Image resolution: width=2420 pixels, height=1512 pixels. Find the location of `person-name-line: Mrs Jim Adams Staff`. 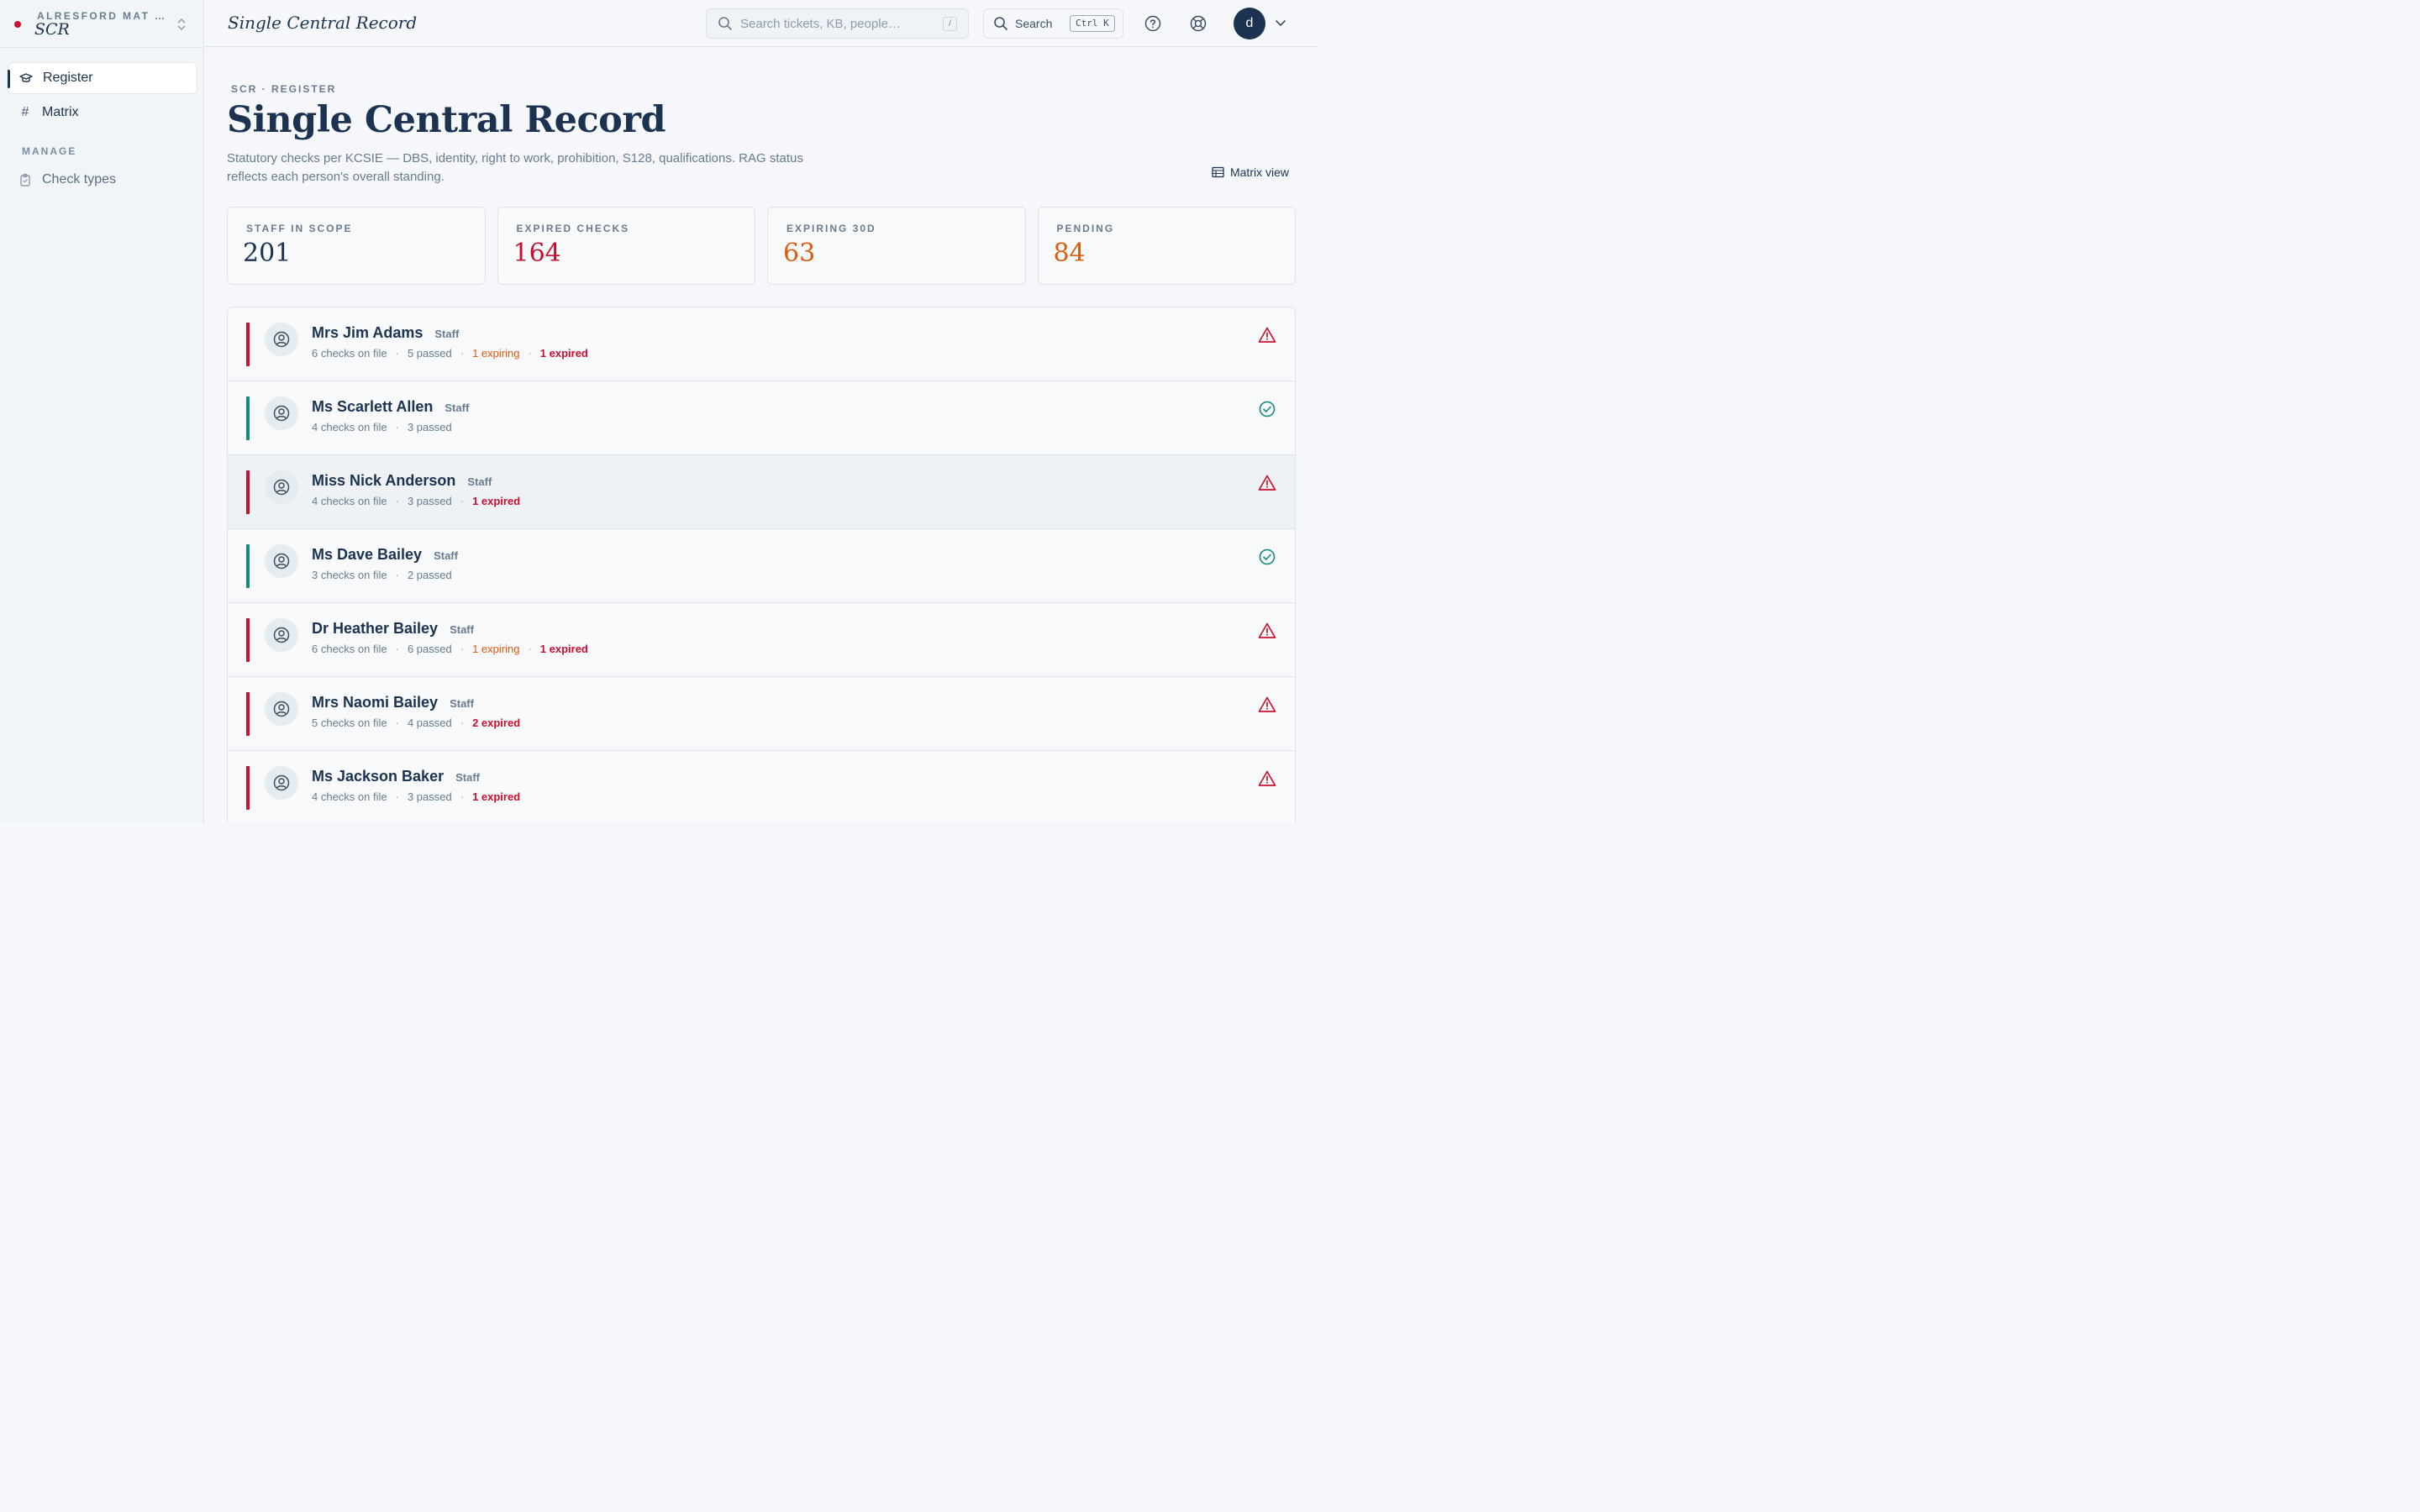

person-name-line: Mrs Jim Adams Staff is located at coordinates (385, 333).